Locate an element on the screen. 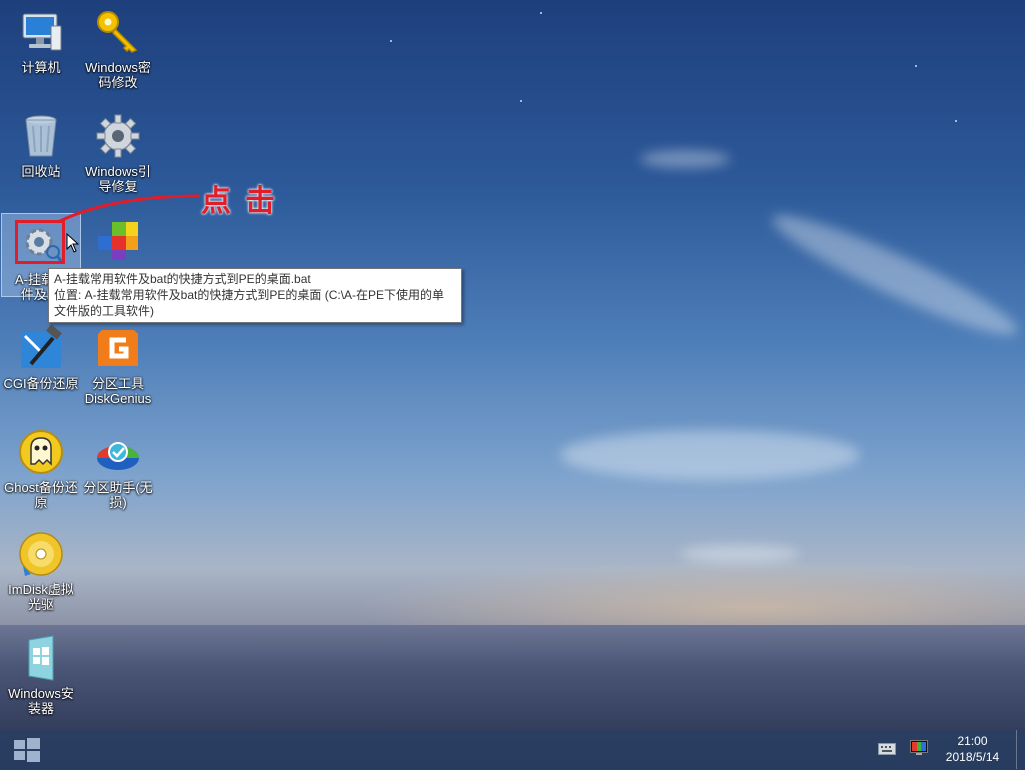 Image resolution: width=1025 pixels, height=770 pixels. desktop-icon-ghost-backup: Ghost备份还 原 is located at coordinates (41, 466).